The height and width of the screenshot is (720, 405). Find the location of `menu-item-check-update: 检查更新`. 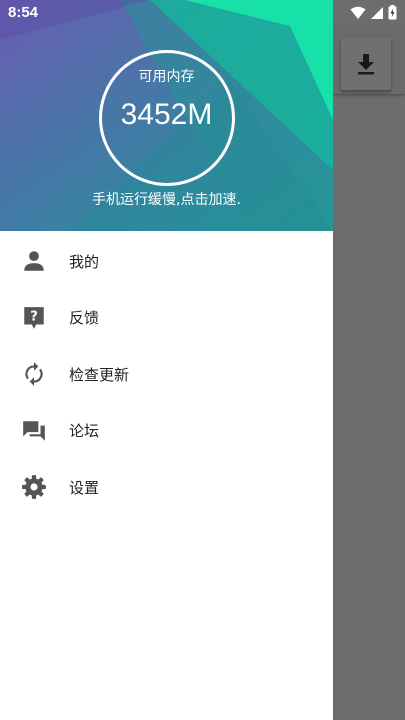

menu-item-check-update: 检查更新 is located at coordinates (166, 374).